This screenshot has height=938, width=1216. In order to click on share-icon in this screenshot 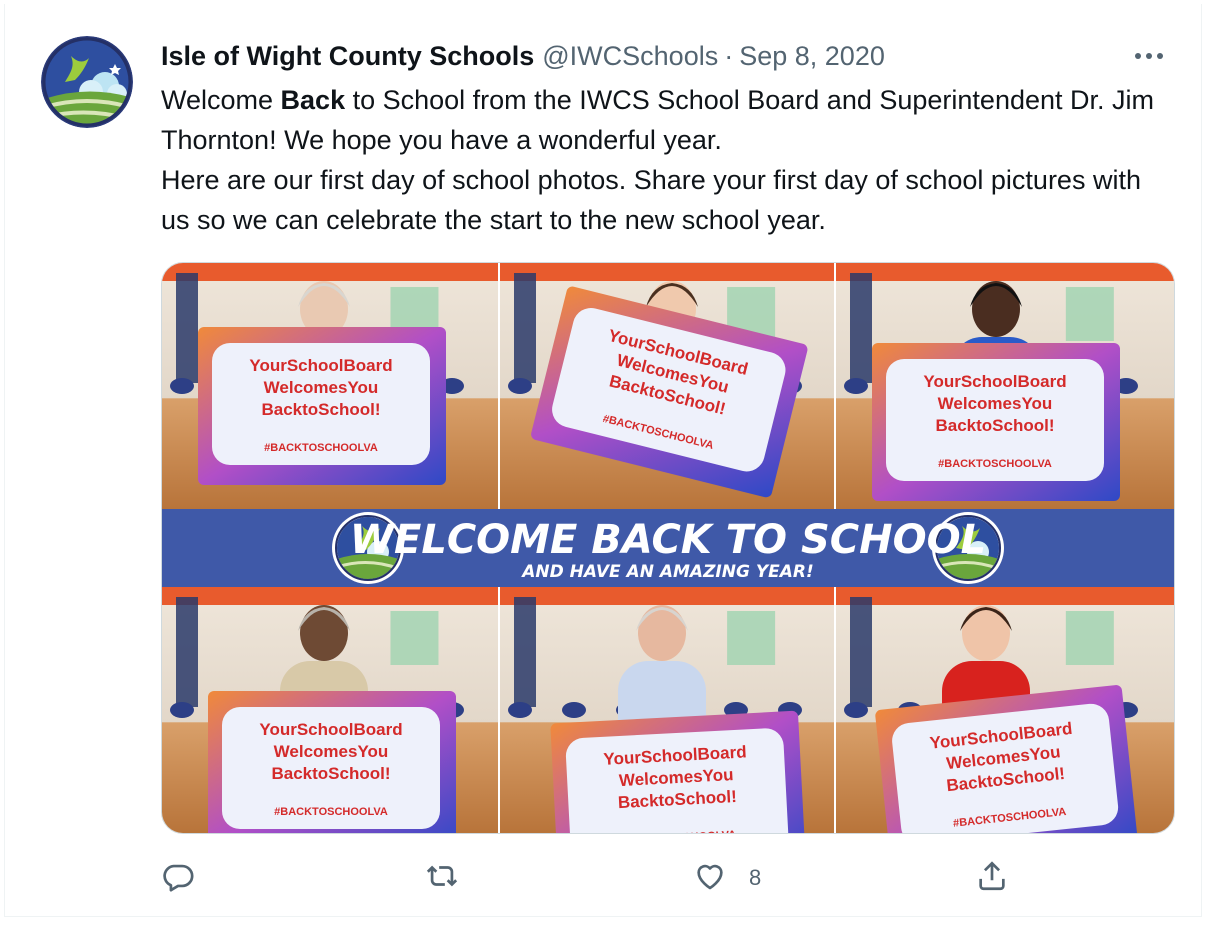, I will do `click(992, 878)`.